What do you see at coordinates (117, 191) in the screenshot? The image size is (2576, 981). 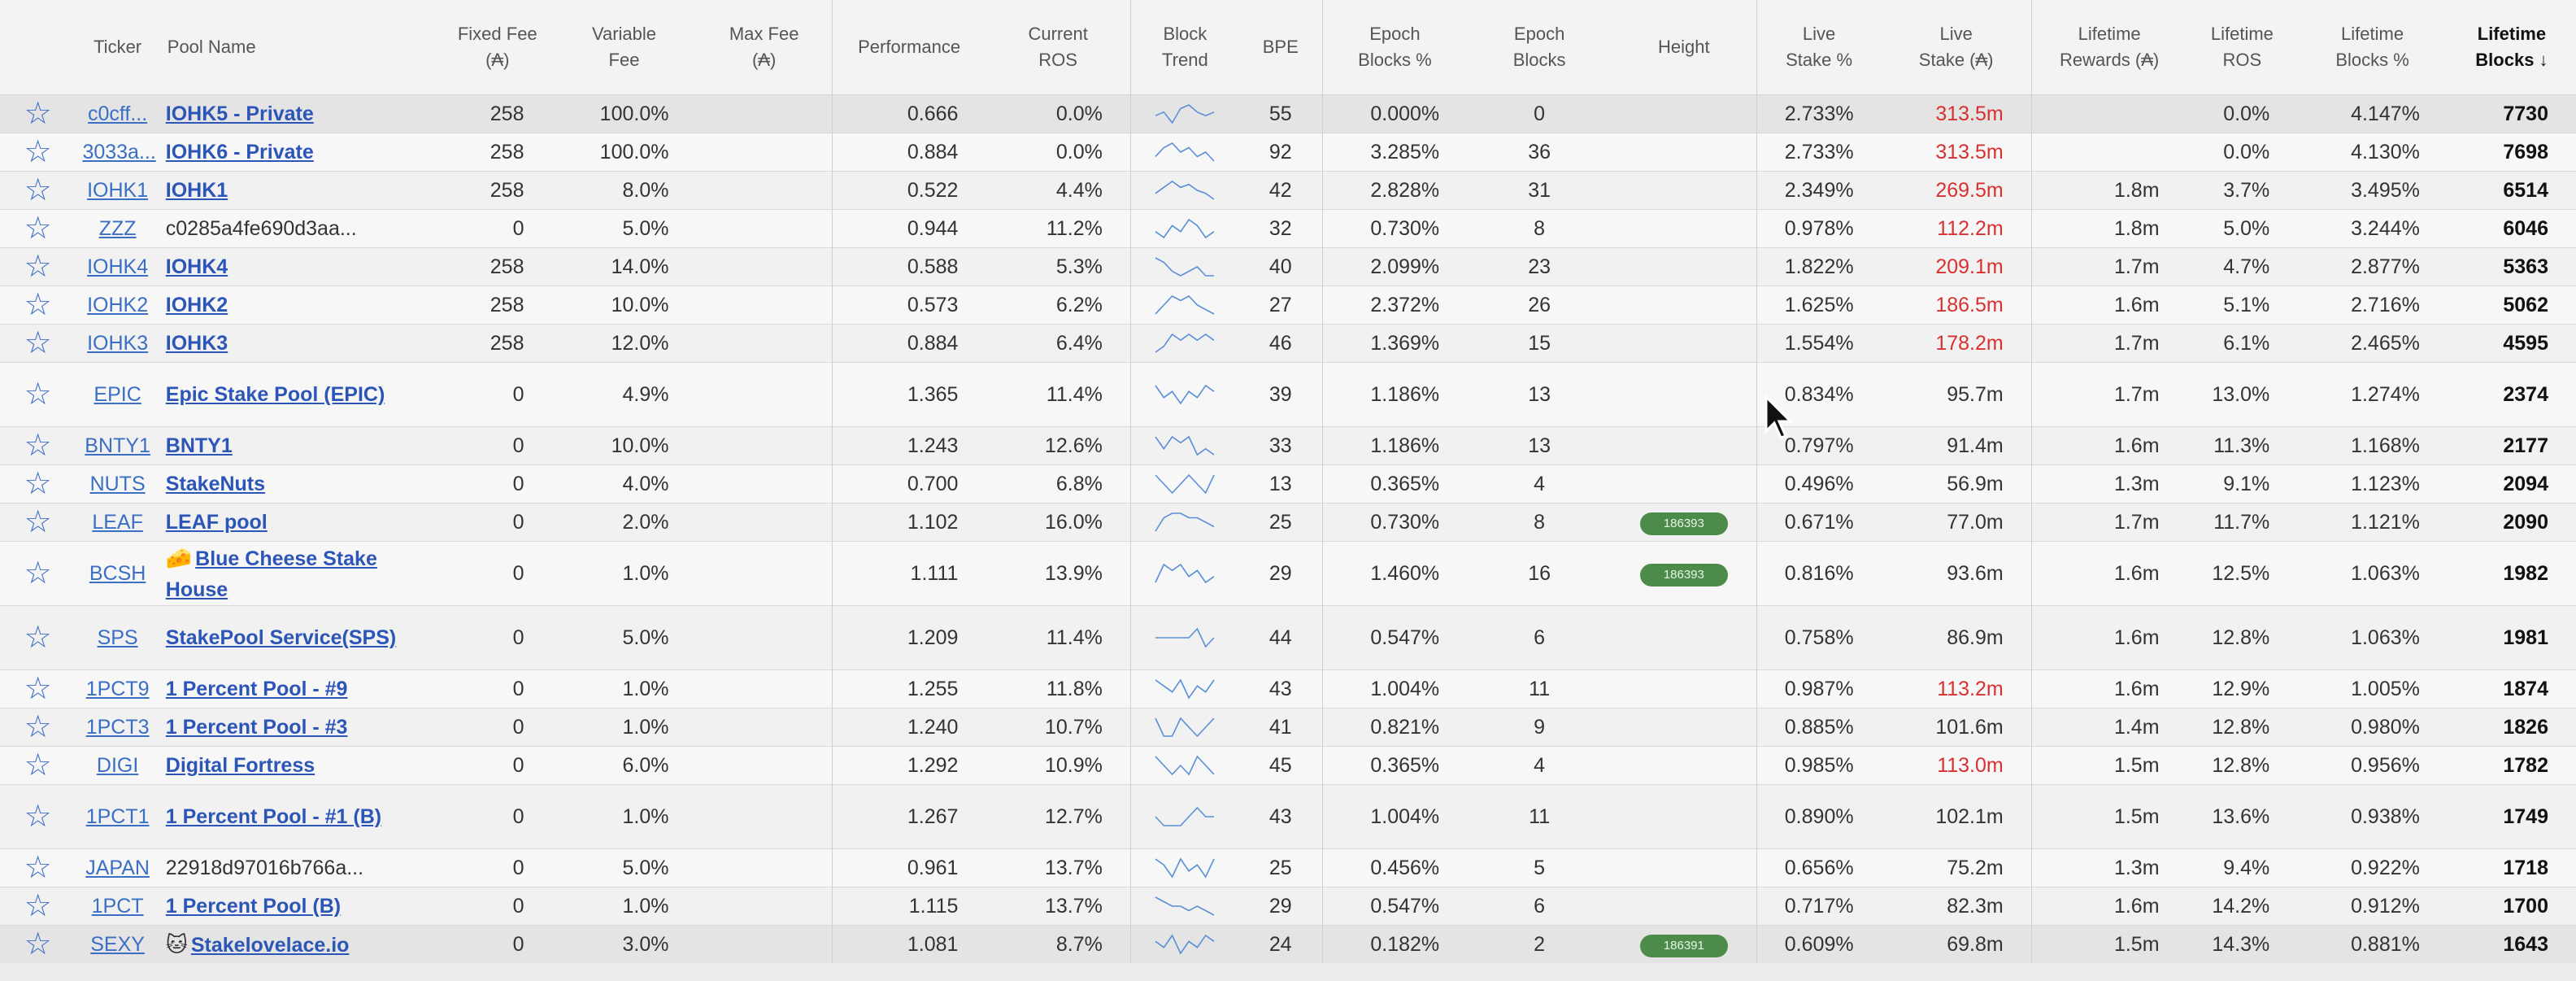 I see `ticker-link: IOHK1` at bounding box center [117, 191].